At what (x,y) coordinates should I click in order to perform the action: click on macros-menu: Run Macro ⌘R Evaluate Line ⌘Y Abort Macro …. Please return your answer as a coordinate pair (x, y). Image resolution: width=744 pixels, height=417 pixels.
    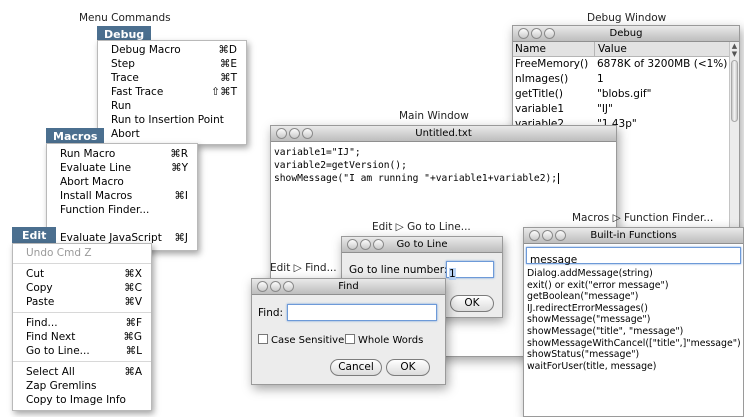
    Looking at the image, I should click on (122, 197).